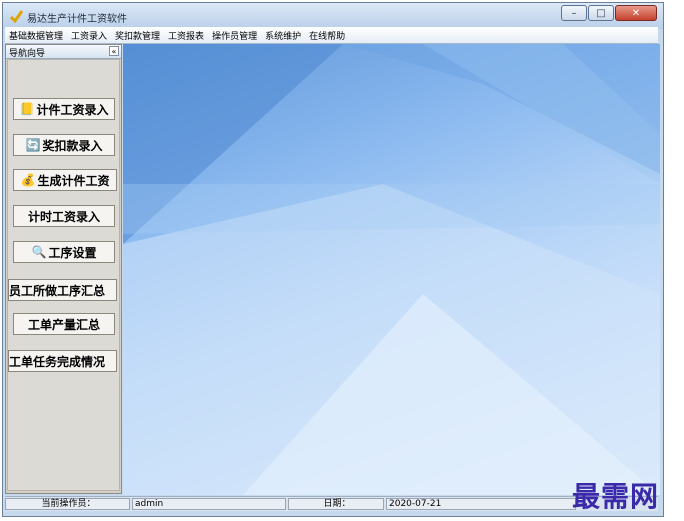 The image size is (684, 521). I want to click on date-value: 2020-07-21, so click(481, 504).